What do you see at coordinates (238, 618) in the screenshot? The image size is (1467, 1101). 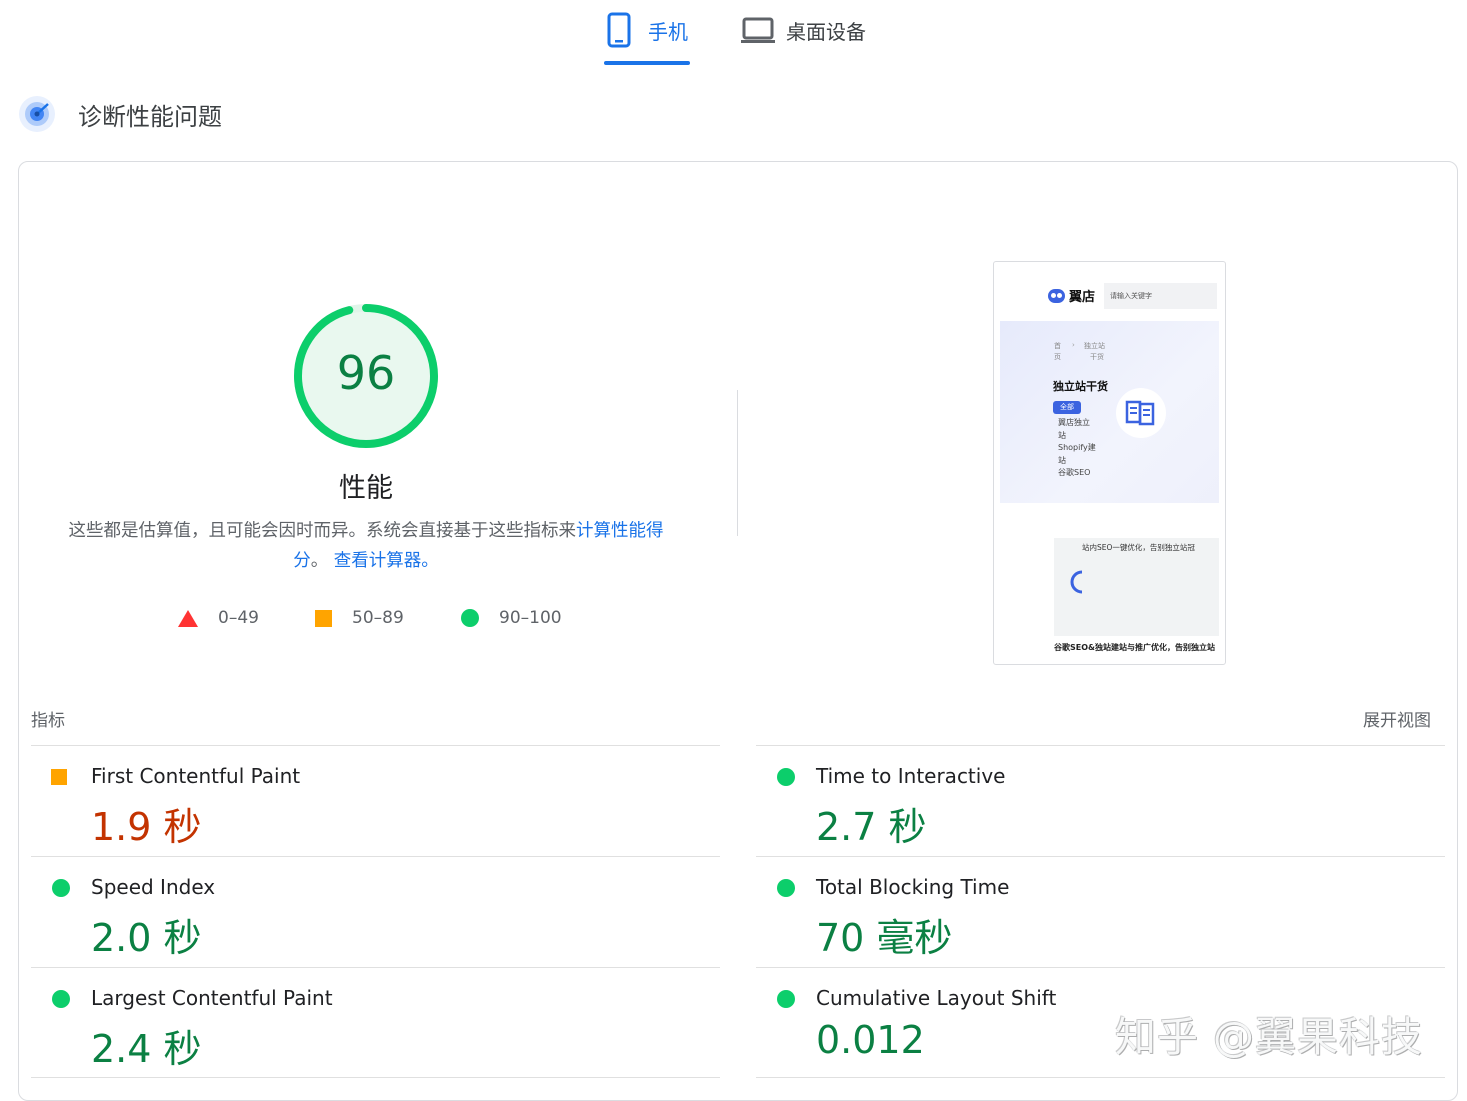 I see `legend-fail-label: 0–49` at bounding box center [238, 618].